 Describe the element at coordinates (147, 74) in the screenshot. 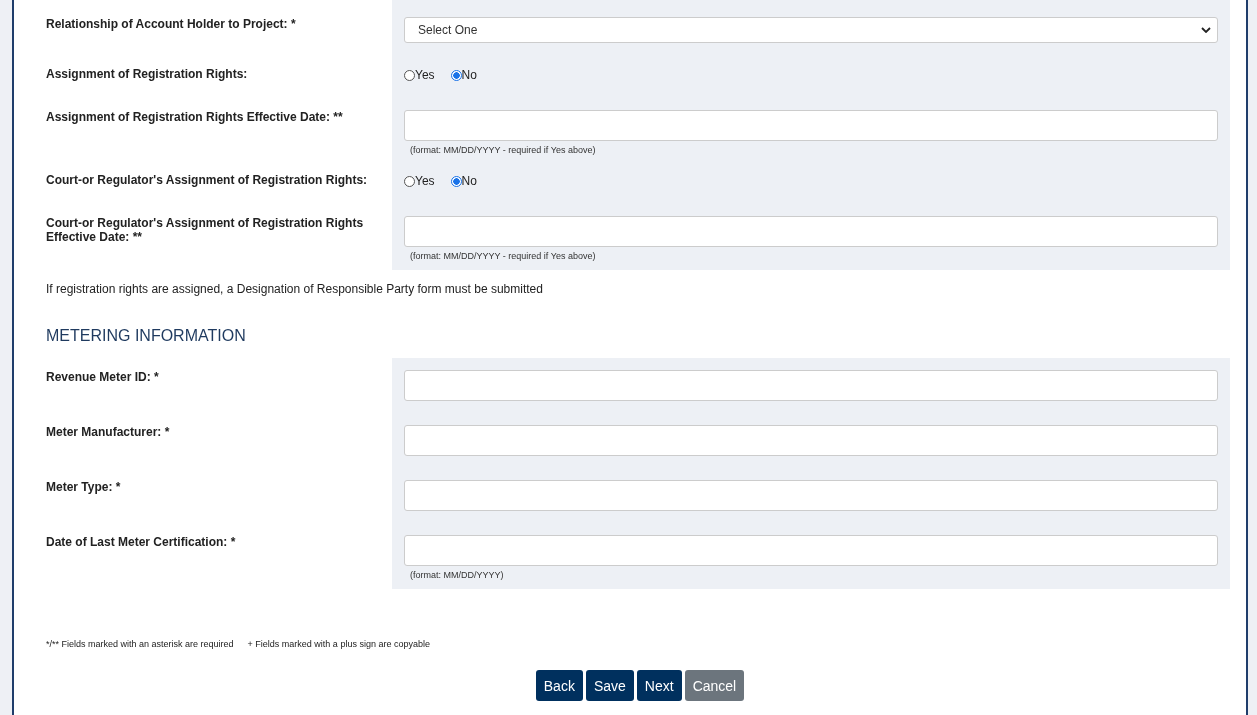

I see `field-label: Assignment of Registration Rights:` at that location.